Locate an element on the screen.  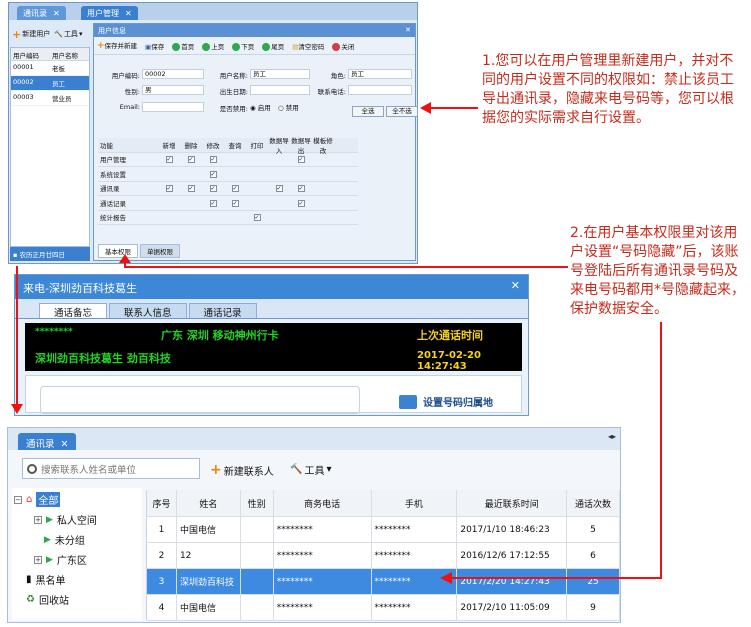
clear-password-button: ▤清空密码 is located at coordinates (308, 46).